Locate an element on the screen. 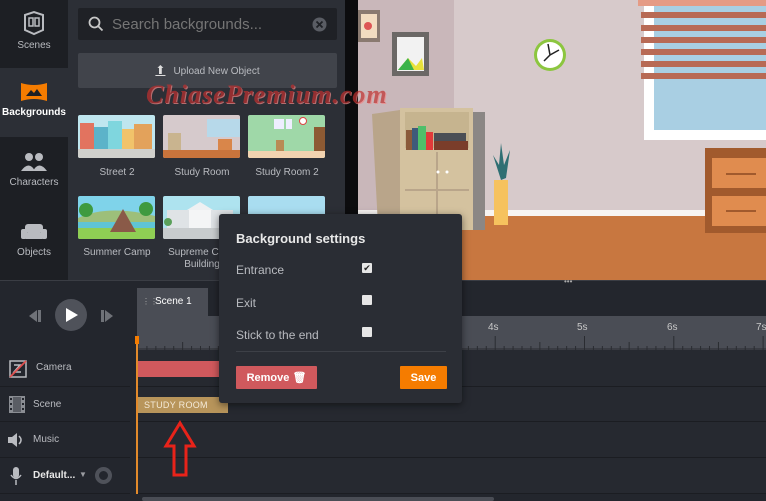  track-camera: Camera is located at coordinates (65, 368).